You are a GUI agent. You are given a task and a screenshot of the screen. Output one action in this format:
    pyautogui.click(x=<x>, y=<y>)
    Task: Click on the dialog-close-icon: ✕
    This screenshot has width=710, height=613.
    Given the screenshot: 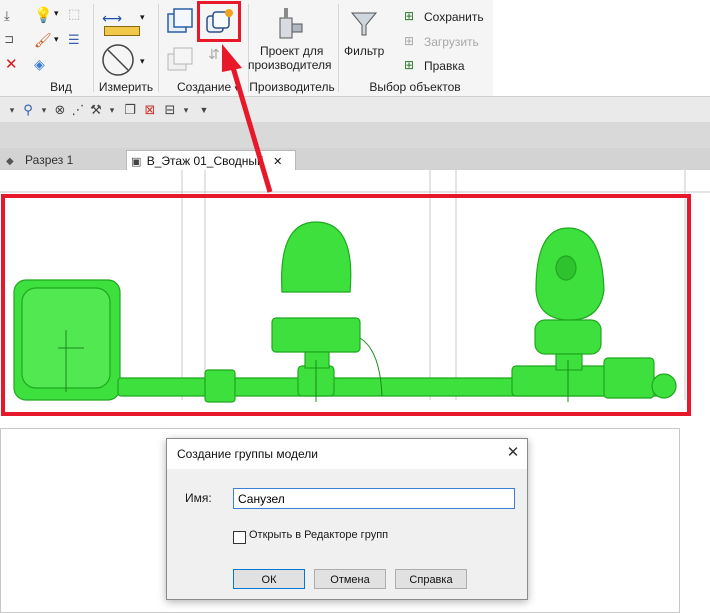 What is the action you would take?
    pyautogui.click(x=513, y=453)
    